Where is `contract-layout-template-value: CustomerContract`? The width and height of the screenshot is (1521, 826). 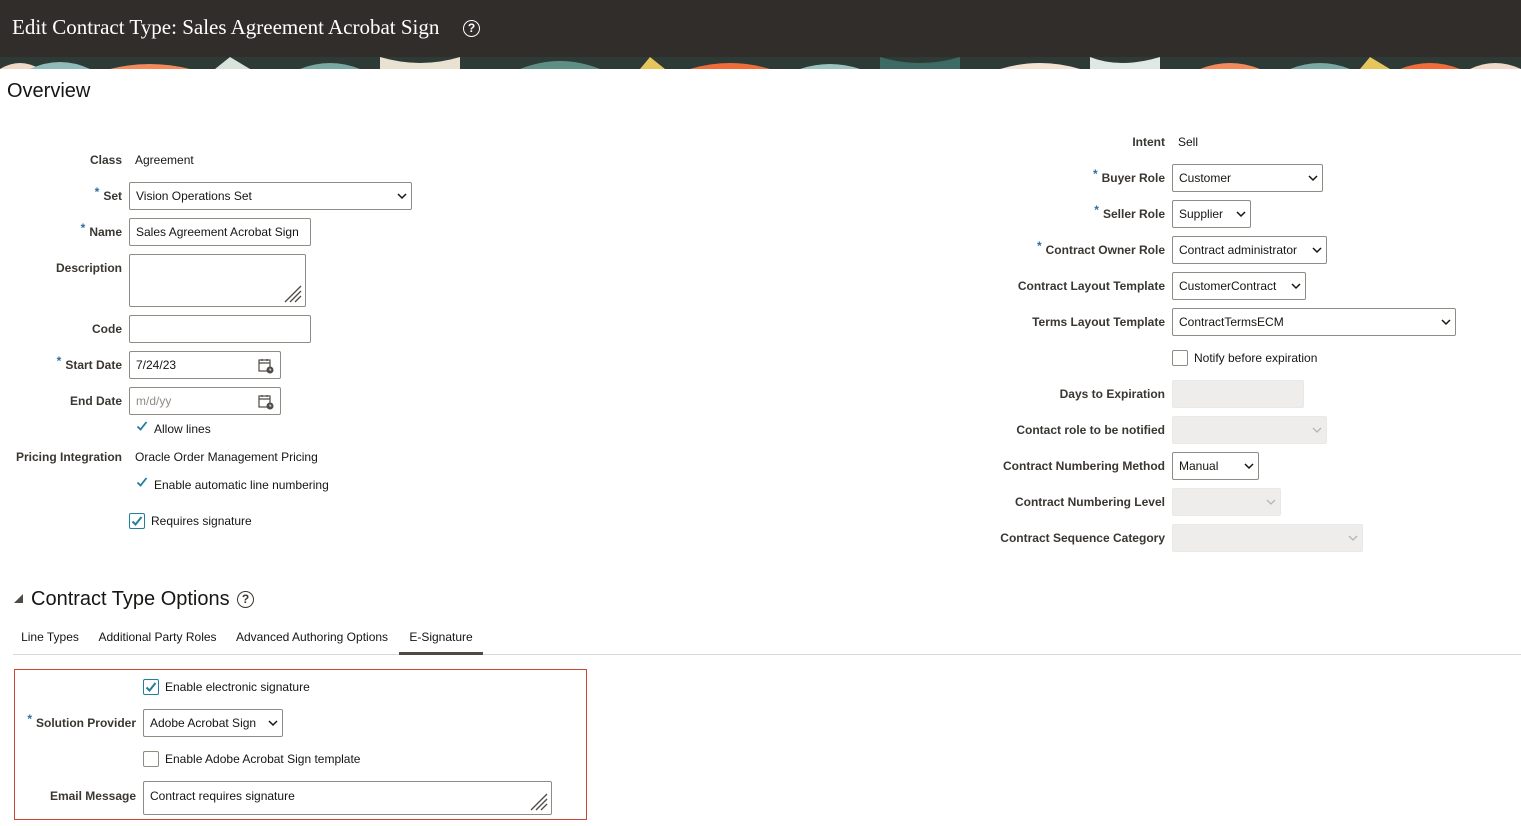
contract-layout-template-value: CustomerContract is located at coordinates (1228, 286).